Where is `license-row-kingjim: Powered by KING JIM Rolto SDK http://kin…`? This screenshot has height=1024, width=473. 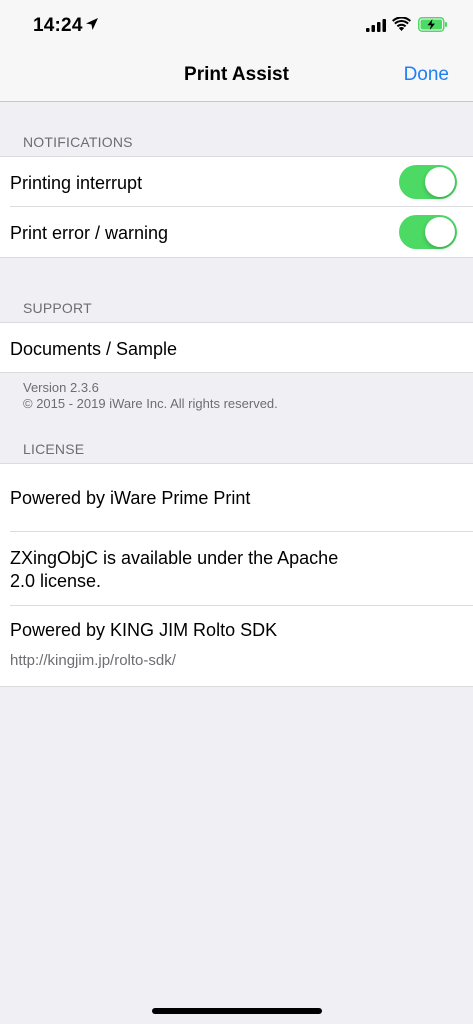
license-row-kingjim: Powered by KING JIM Rolto SDK http://kin… is located at coordinates (236, 646).